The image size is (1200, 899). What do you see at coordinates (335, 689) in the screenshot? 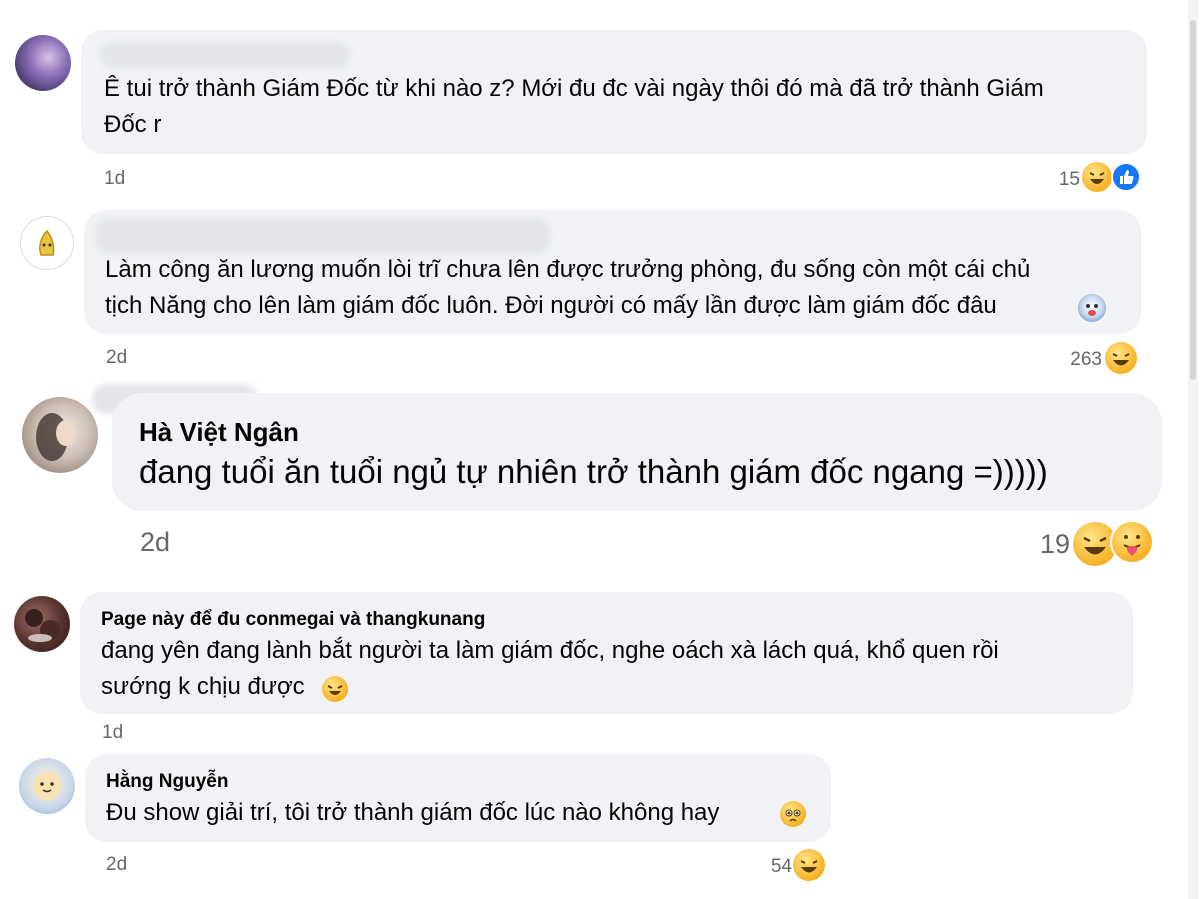
I see `laughing-emoji-icon` at bounding box center [335, 689].